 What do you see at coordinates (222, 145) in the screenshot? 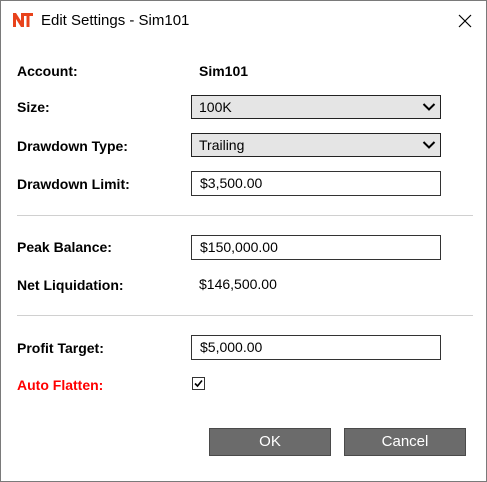
I see `drawdown-type-select-value: Trailing` at bounding box center [222, 145].